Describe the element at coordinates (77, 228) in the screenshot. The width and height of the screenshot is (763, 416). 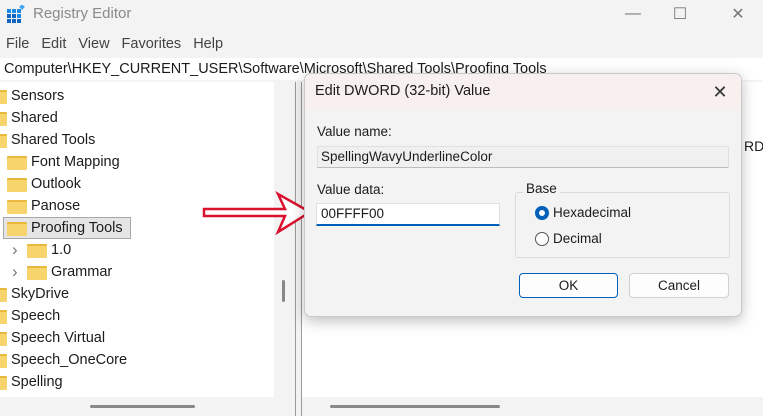
I see `tree-item-label: Proofing Tools` at that location.